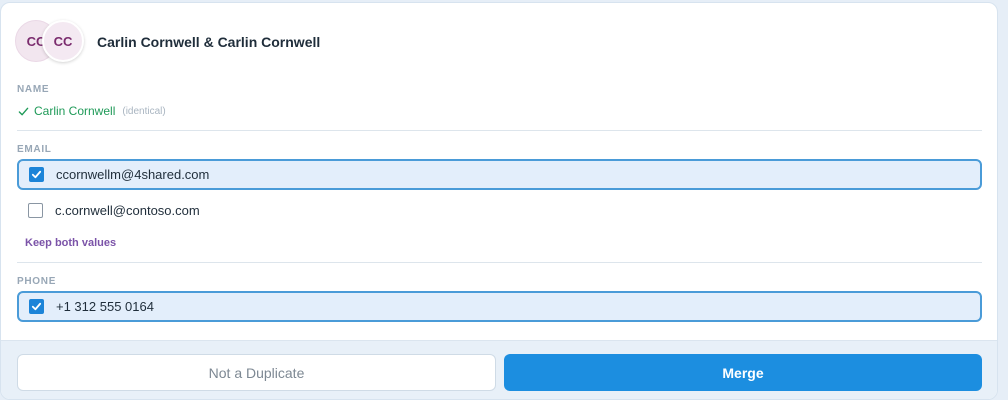 This screenshot has height=400, width=1008. I want to click on card-header: CC CC Carlin Cornwell & Carlin Cornwell, so click(167, 42).